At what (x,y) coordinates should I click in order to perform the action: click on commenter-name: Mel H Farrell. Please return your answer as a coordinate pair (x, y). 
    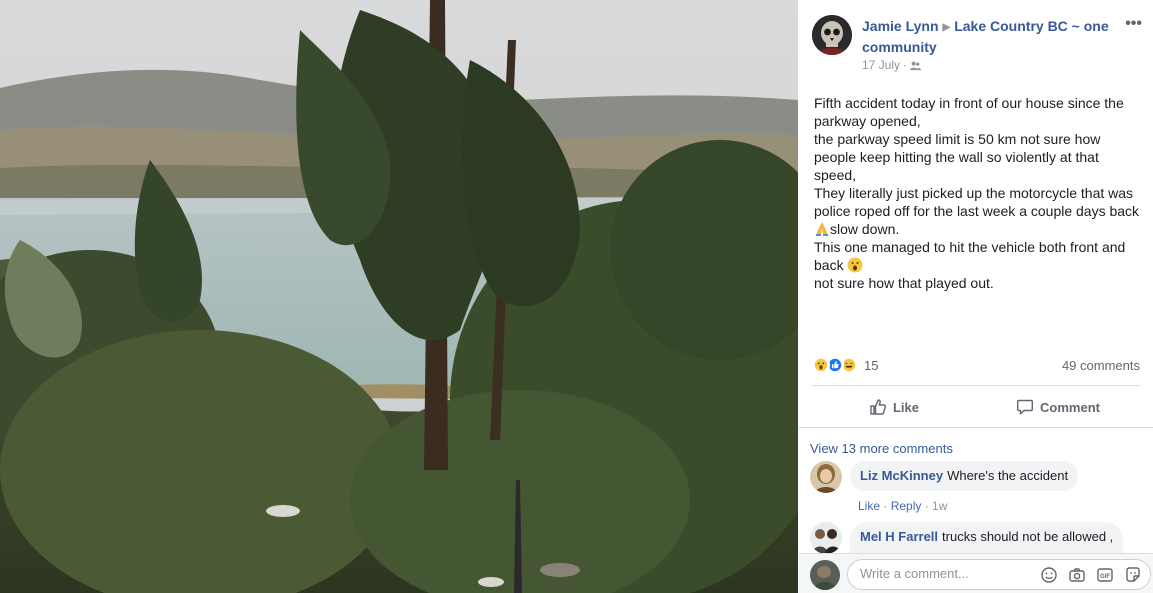
    Looking at the image, I should click on (899, 536).